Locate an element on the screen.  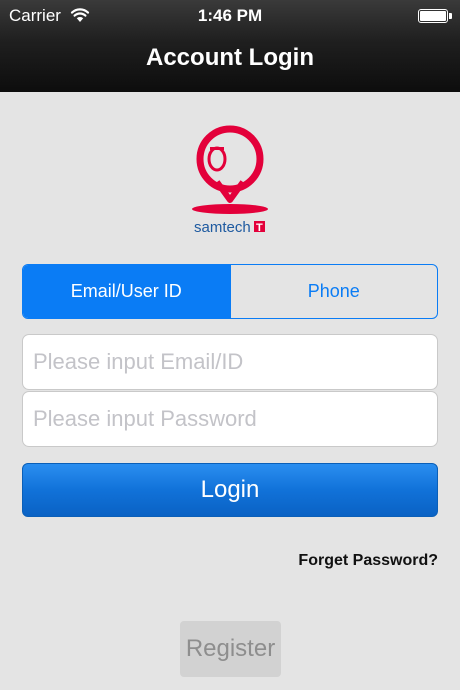
segment-email-user-id: Email/User ID is located at coordinates (126, 291).